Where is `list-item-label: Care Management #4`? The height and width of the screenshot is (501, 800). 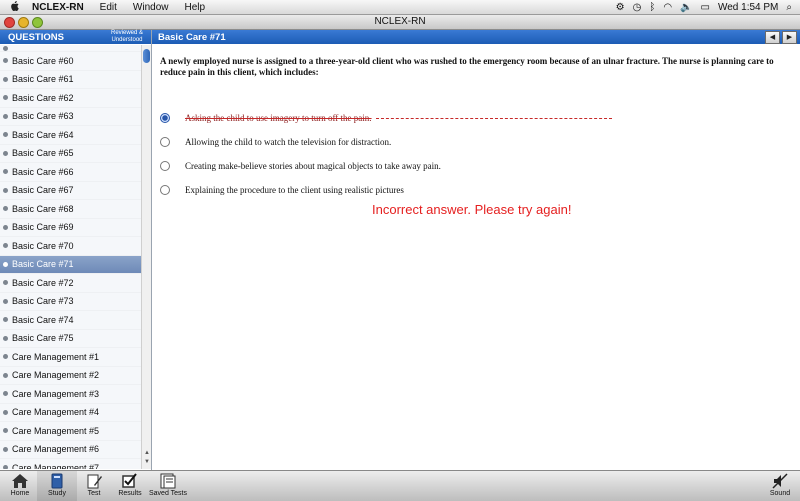
list-item-label: Care Management #4 is located at coordinates (56, 412).